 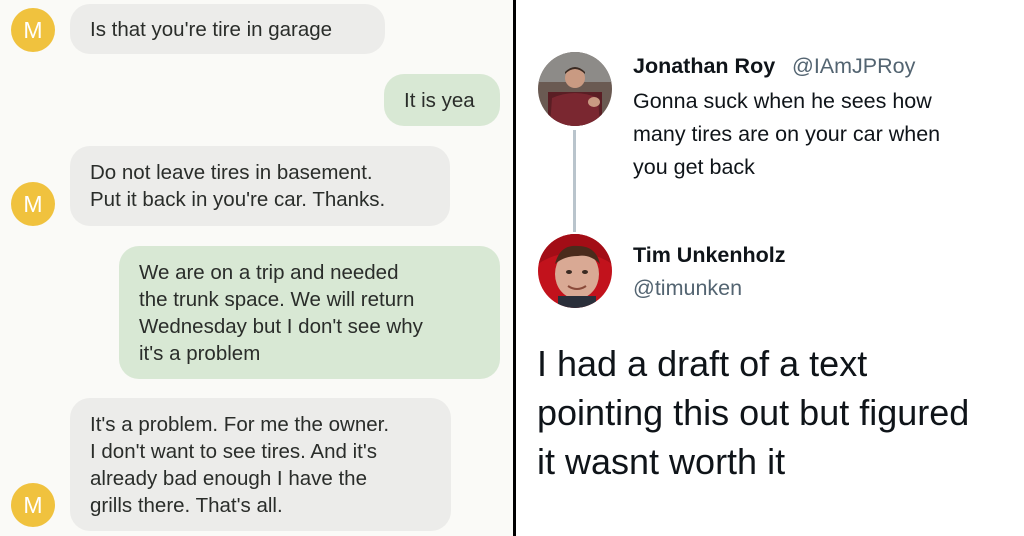 I want to click on tweet-text-line: Gonna suck when he sees how, so click(x=782, y=101).